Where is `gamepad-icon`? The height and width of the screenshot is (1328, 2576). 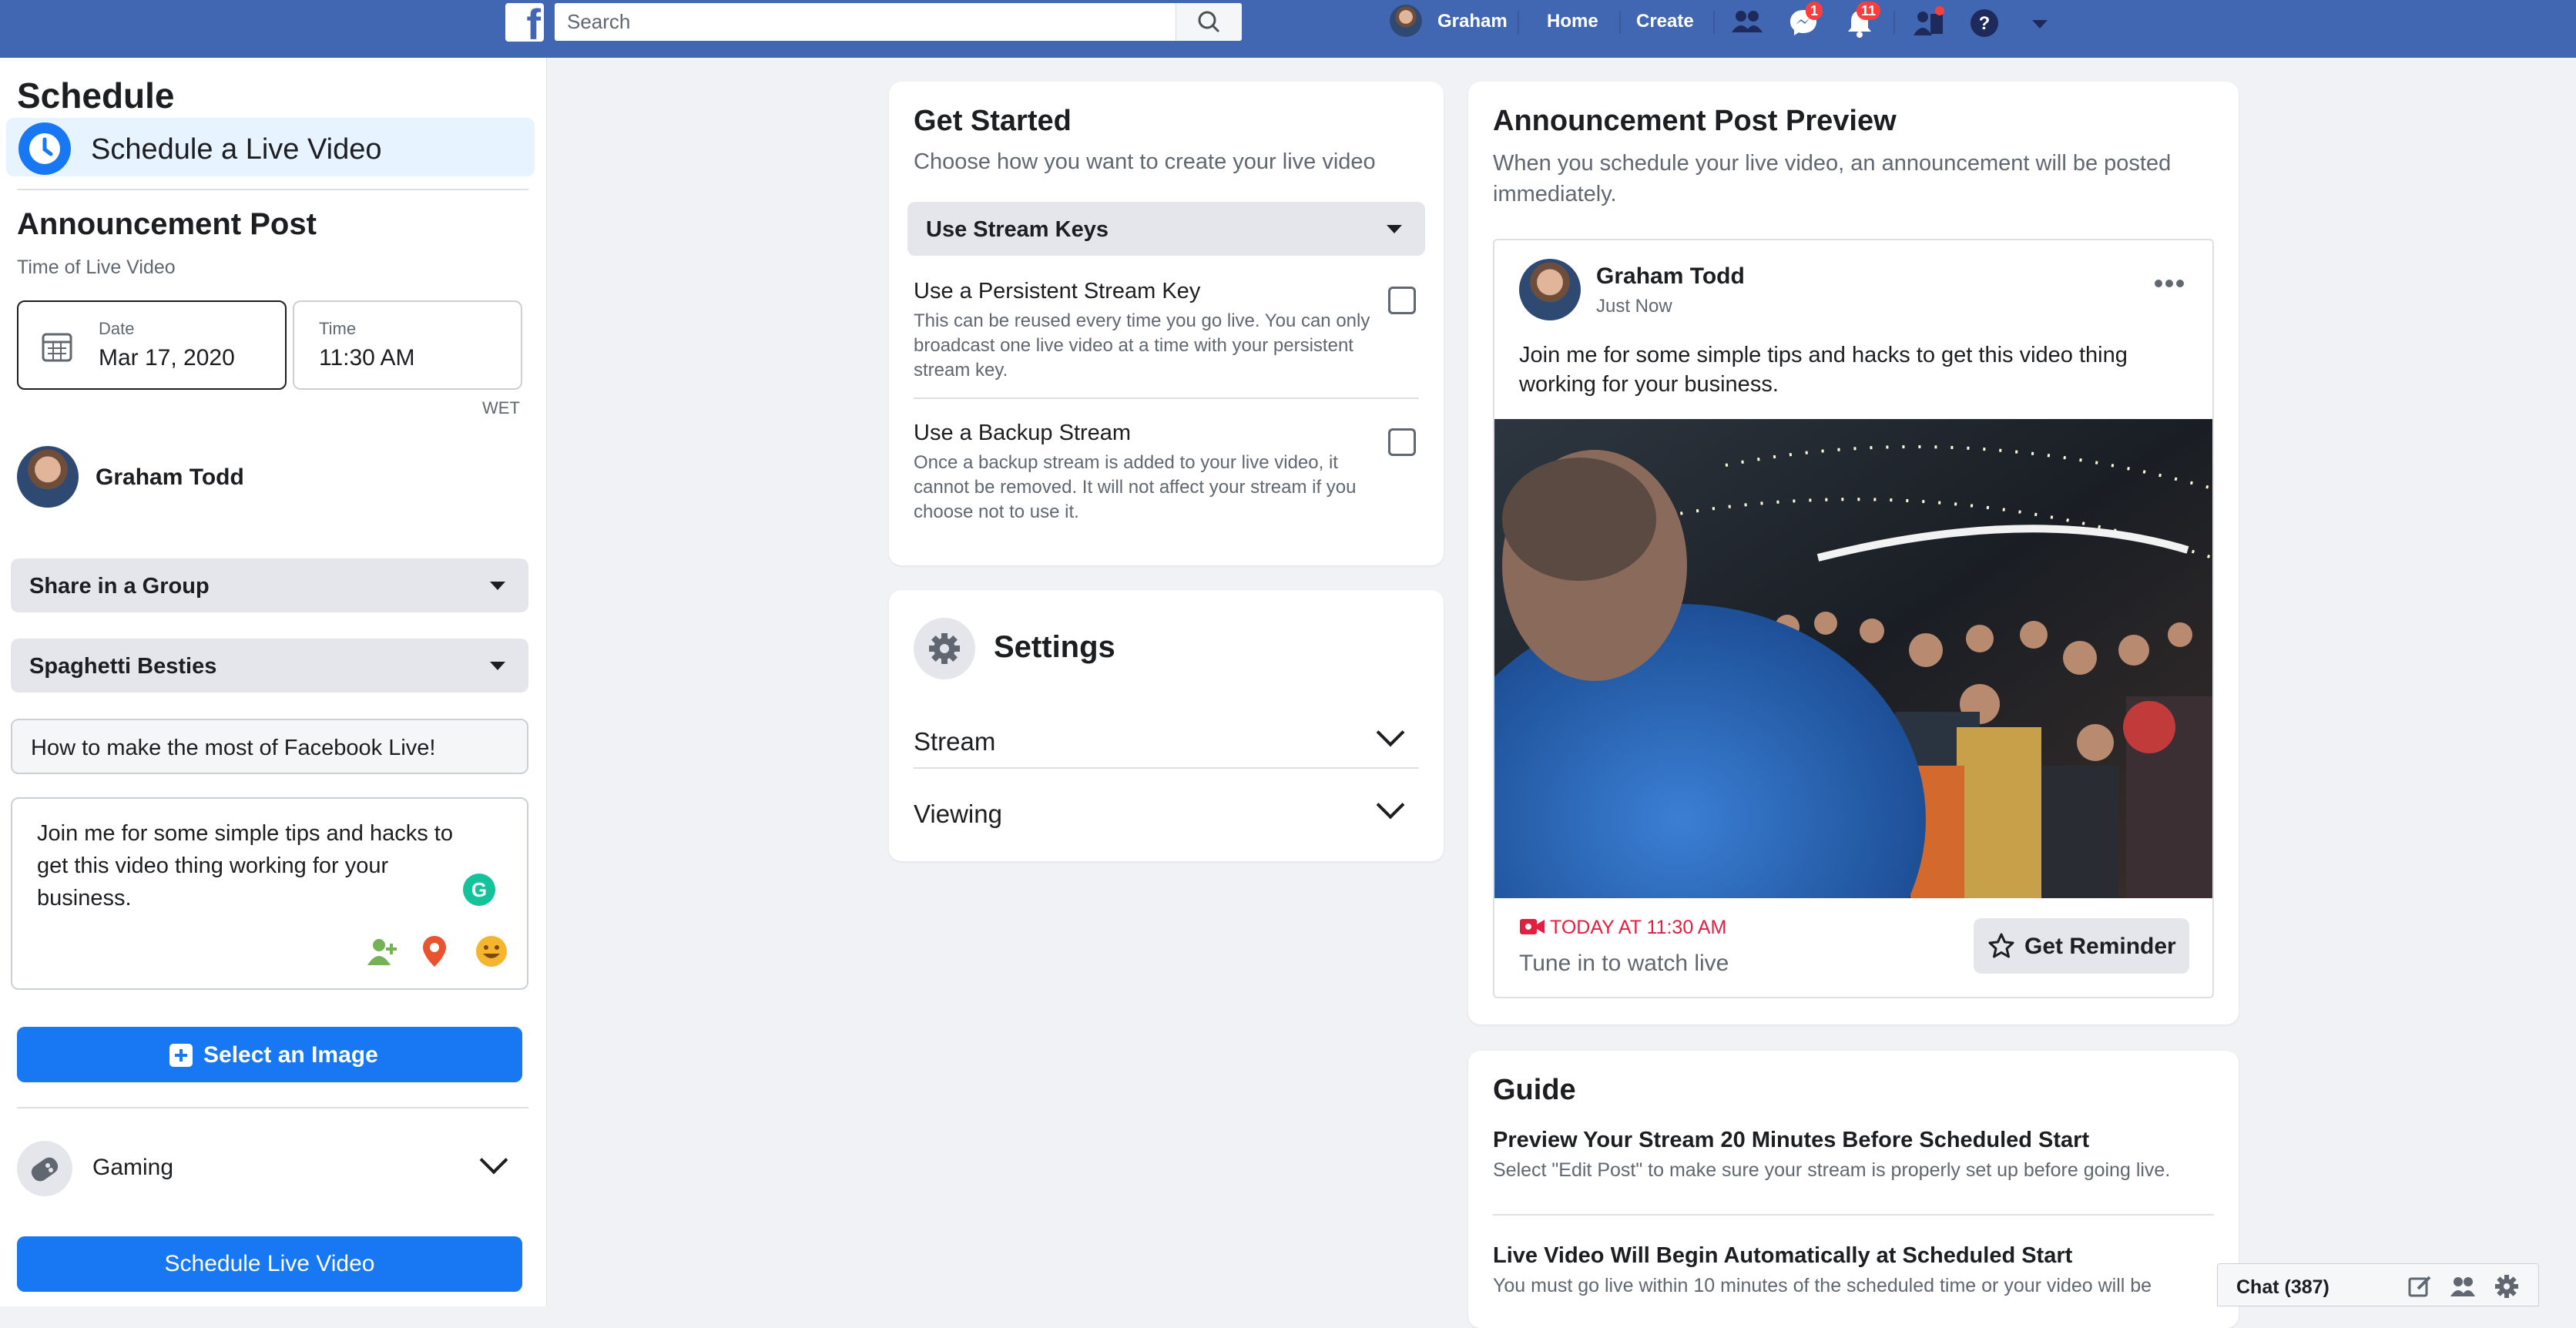 gamepad-icon is located at coordinates (44, 1168).